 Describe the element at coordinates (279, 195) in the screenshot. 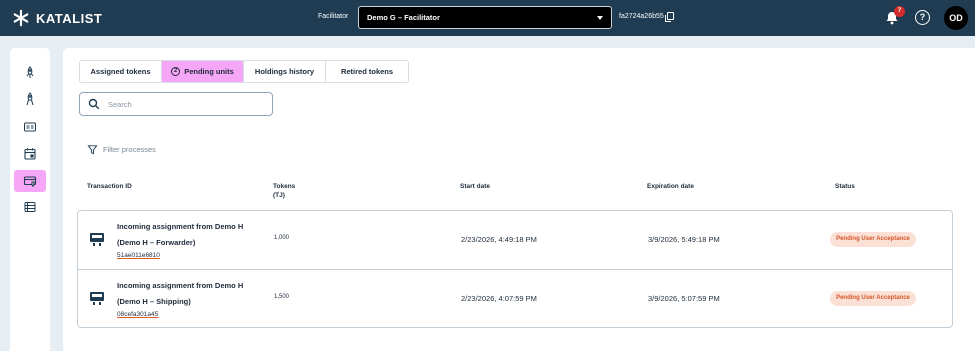

I see `header-tokens-unit: (TJ)` at that location.